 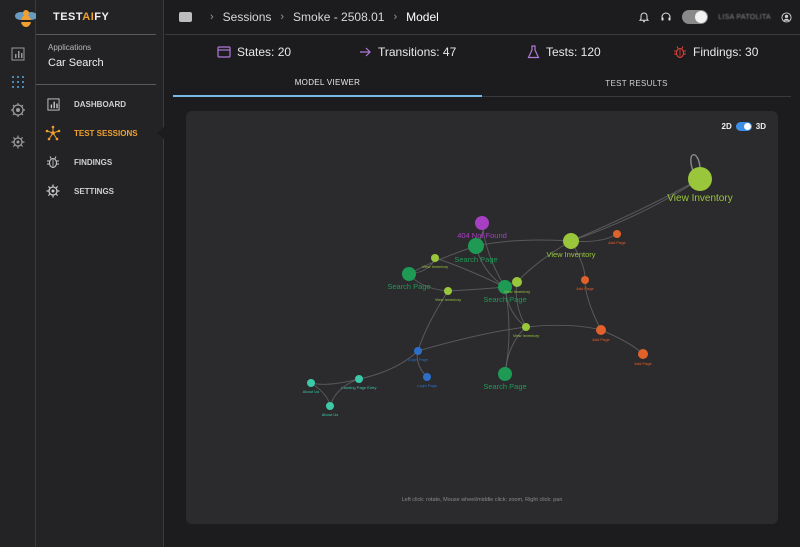 I want to click on theme-toggle, so click(x=695, y=17).